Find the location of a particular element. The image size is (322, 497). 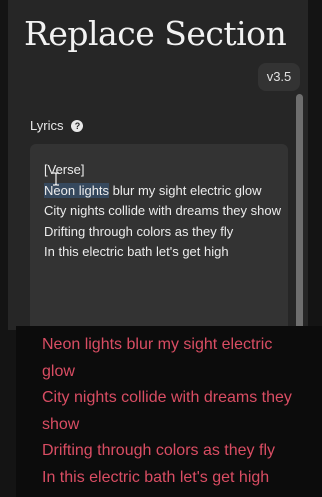

version-selector: v3.5 is located at coordinates (279, 77).